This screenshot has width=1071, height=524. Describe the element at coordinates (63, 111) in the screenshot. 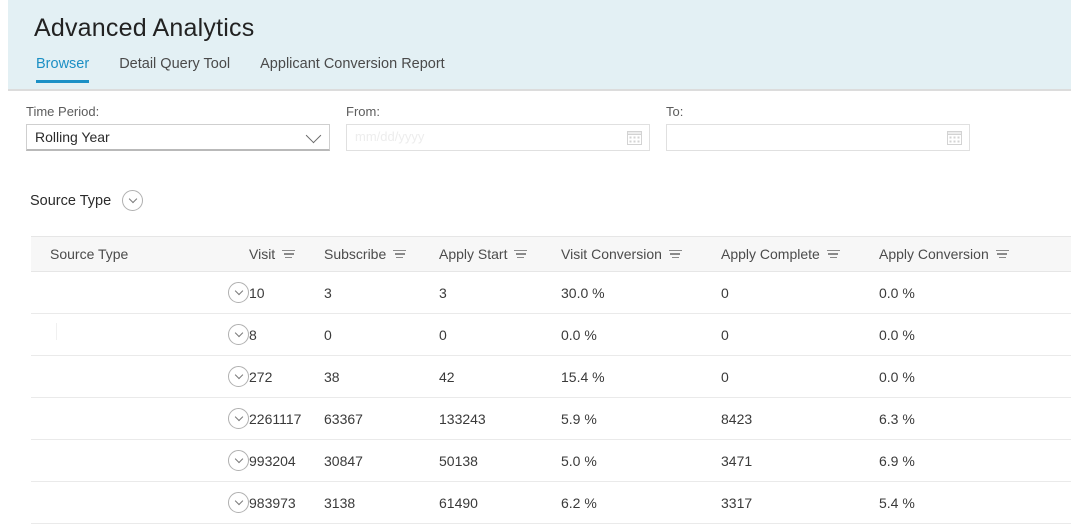

I see `time-period-label: Time Period:` at that location.